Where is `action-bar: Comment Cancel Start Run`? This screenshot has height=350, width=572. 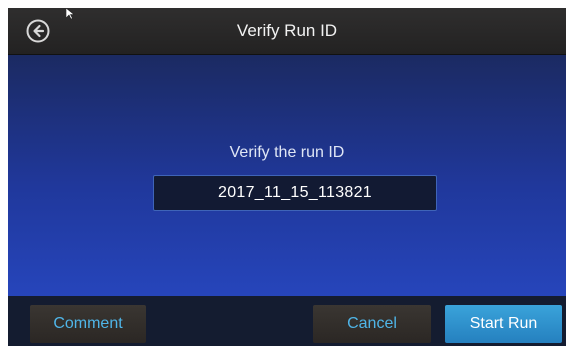 action-bar: Comment Cancel Start Run is located at coordinates (287, 321).